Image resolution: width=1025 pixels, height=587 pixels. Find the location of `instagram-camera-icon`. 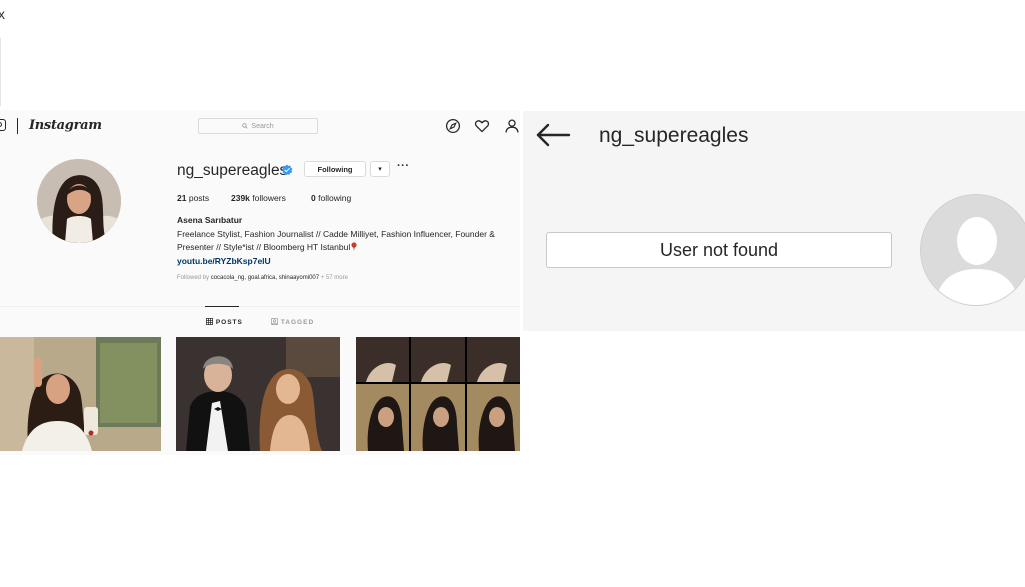

instagram-camera-icon is located at coordinates (3, 125).